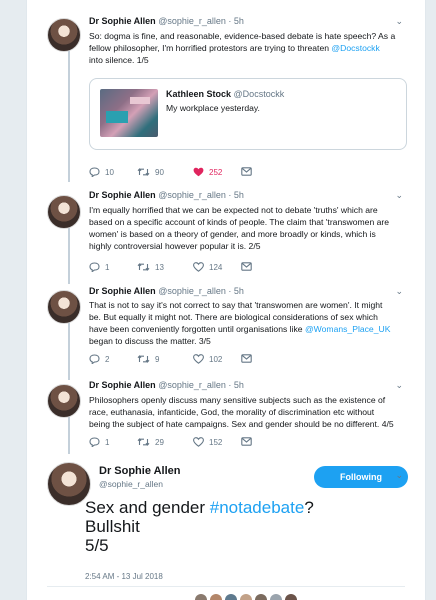 This screenshot has width=436, height=600. I want to click on tweet-text-line: Bullshit, so click(112, 526).